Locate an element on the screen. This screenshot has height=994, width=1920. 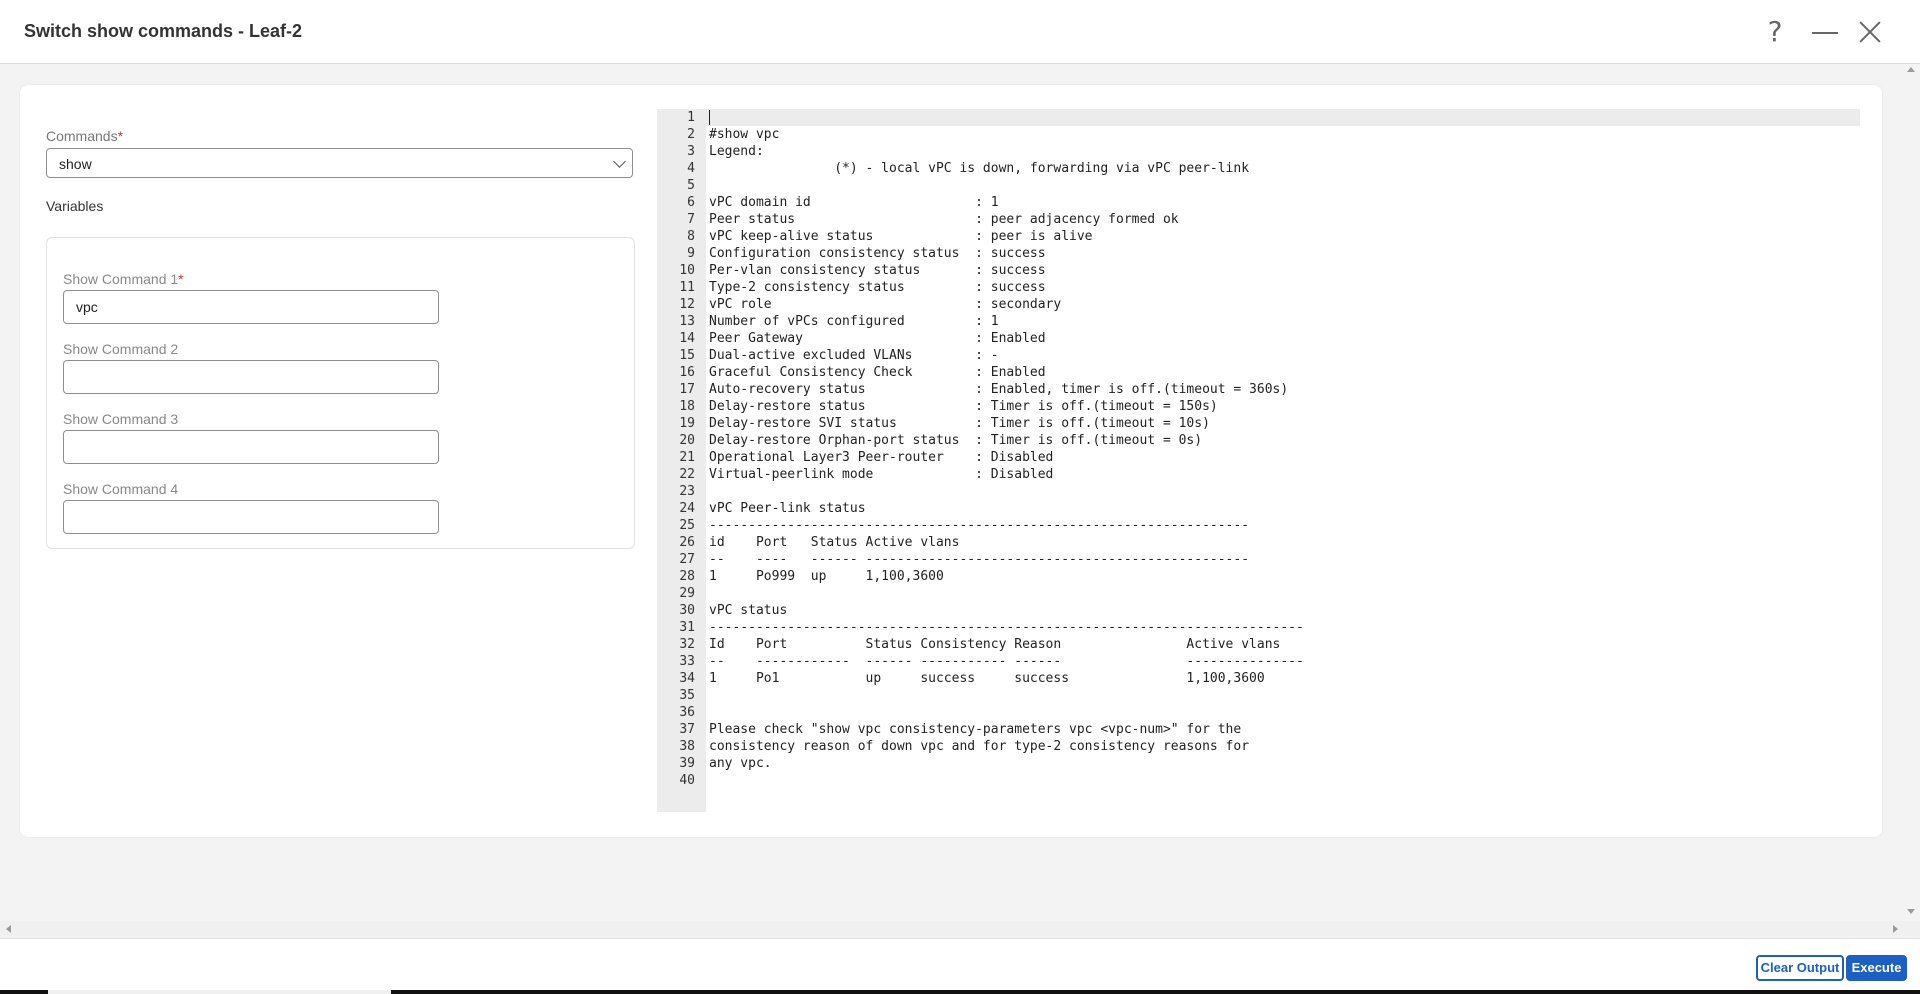
output-line: vPC keep-alive status : peer is alive is located at coordinates (901, 236).